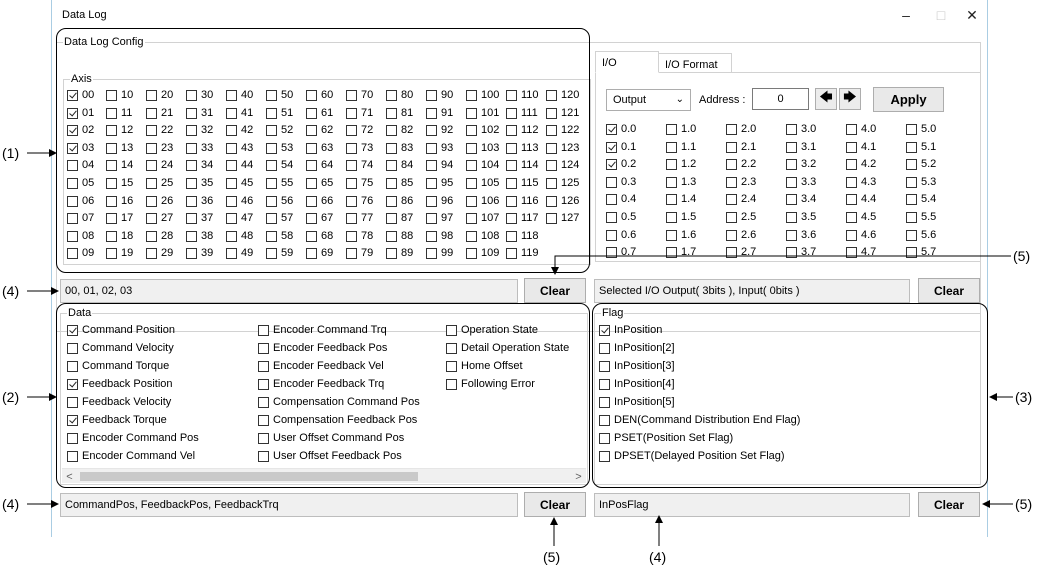  I want to click on arrow-5a, so click(781, 265).